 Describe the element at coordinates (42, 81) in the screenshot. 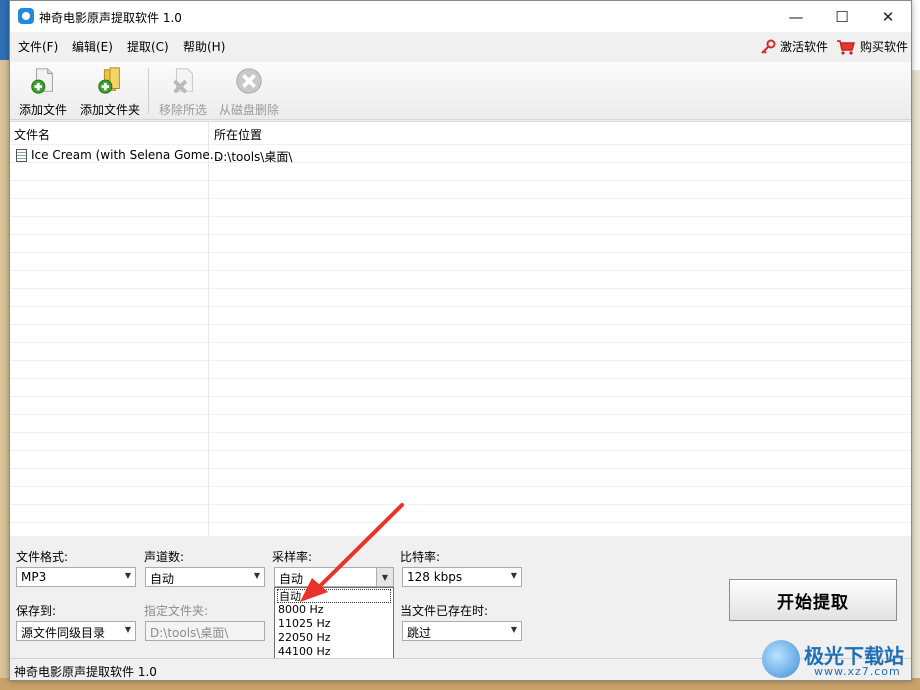

I see `add-file-icon` at that location.